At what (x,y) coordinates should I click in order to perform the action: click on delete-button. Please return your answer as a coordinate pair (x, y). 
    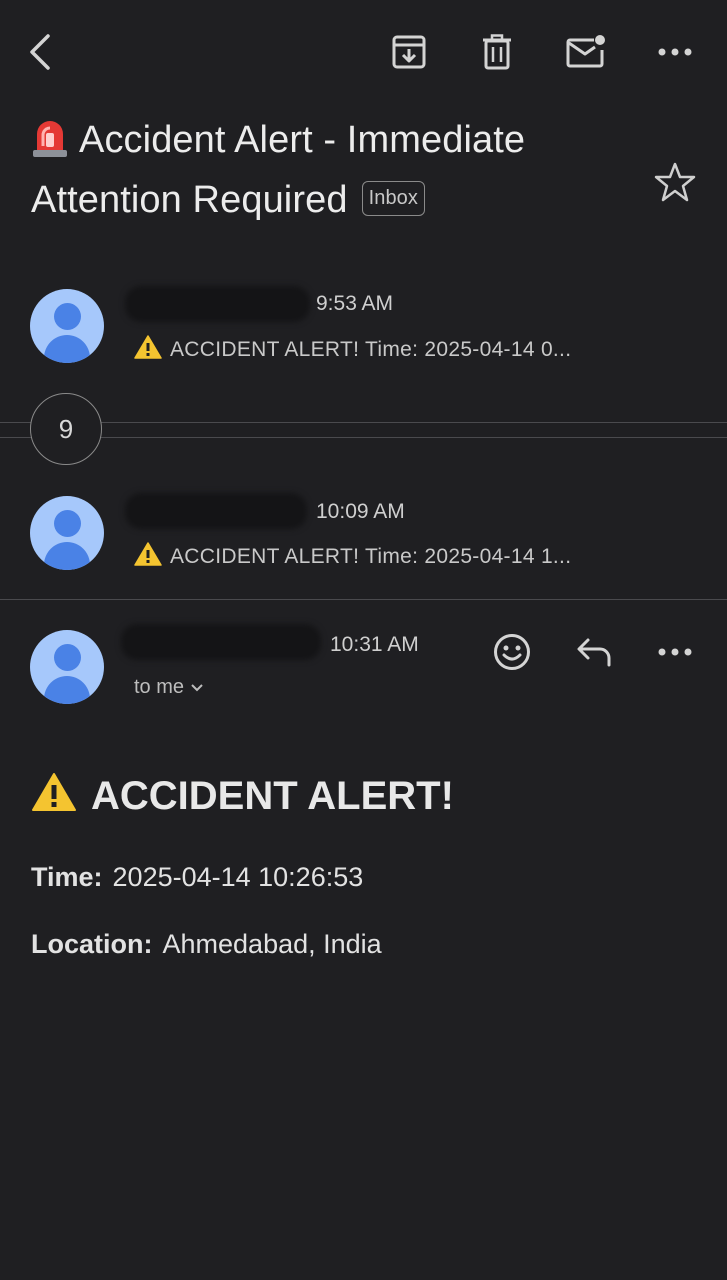
    Looking at the image, I should click on (497, 52).